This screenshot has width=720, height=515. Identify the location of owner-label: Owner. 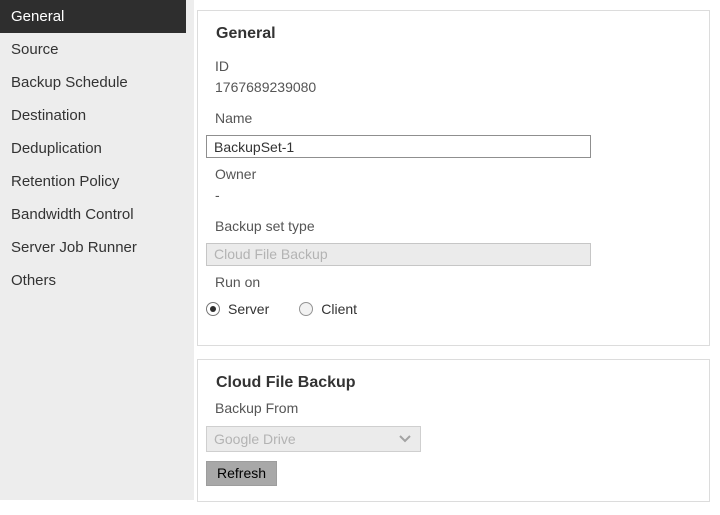
(236, 174).